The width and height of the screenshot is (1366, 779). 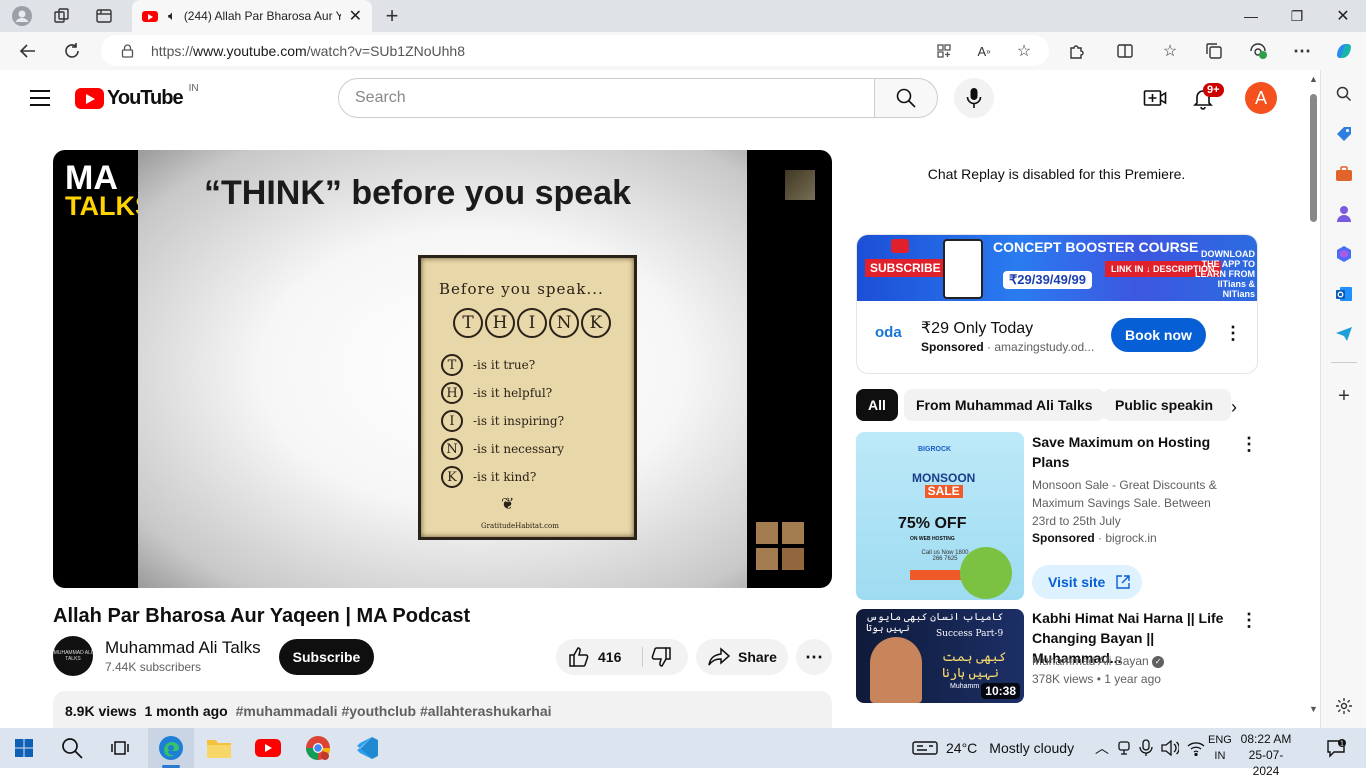 I want to click on chevron-right-icon: ›, so click(x=1234, y=407).